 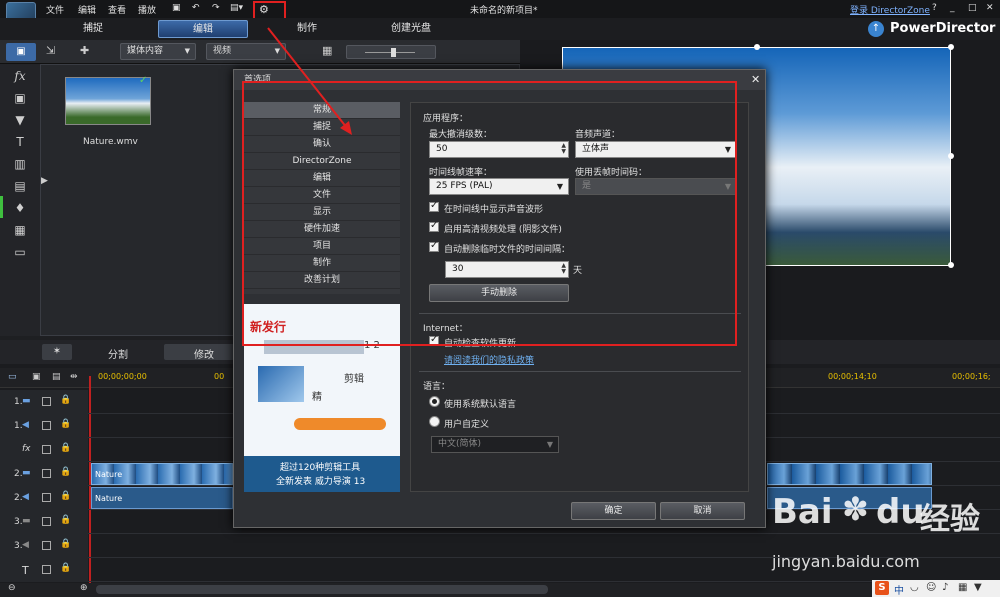 I want to click on ime-emoji-icon: ☺, so click(x=931, y=587).